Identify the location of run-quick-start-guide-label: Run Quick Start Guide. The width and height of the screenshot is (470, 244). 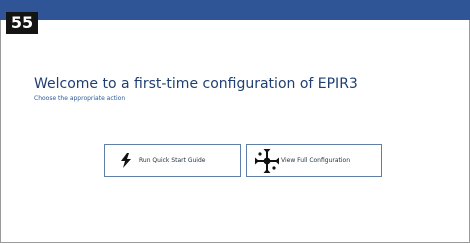
(172, 160).